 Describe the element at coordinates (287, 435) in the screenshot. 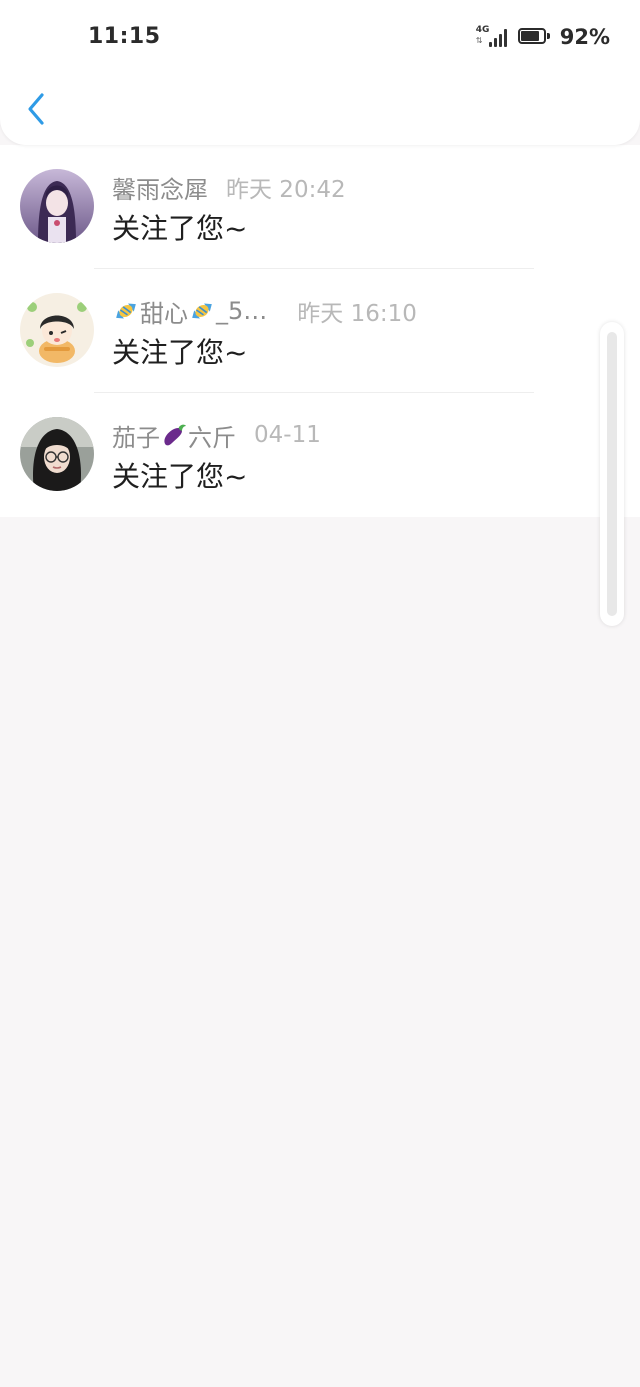

I see `timestamp: 04-11` at that location.